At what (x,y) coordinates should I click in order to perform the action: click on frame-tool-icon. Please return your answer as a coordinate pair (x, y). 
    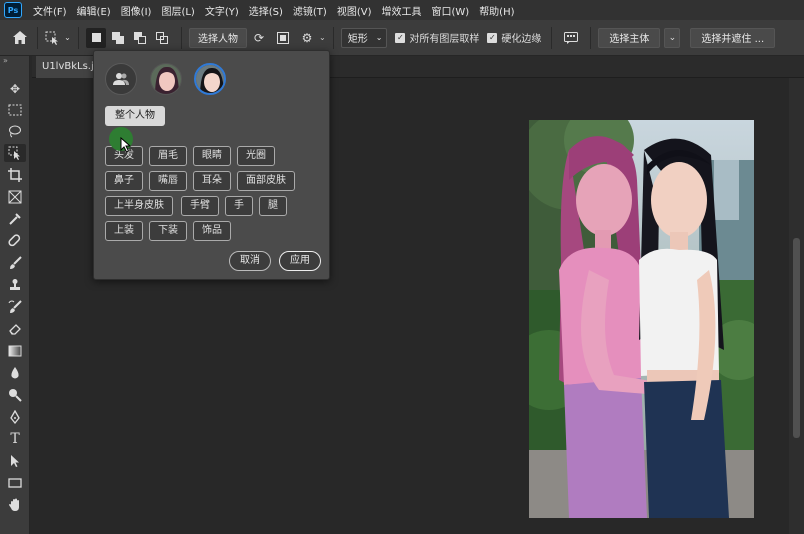
    Looking at the image, I should click on (15, 197).